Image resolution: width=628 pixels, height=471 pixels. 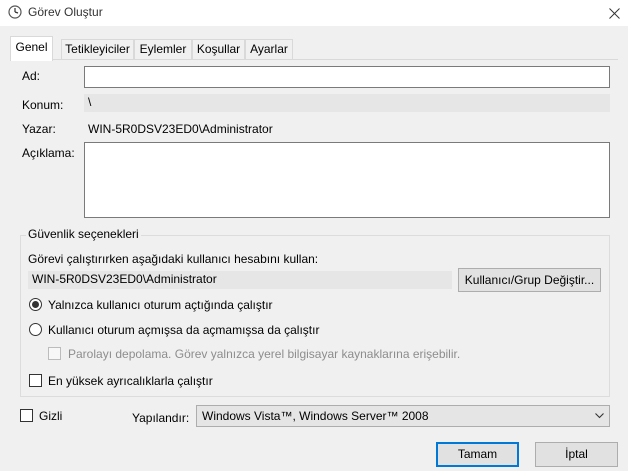 What do you see at coordinates (35, 380) in the screenshot?
I see `highest-privileges-checkbox` at bounding box center [35, 380].